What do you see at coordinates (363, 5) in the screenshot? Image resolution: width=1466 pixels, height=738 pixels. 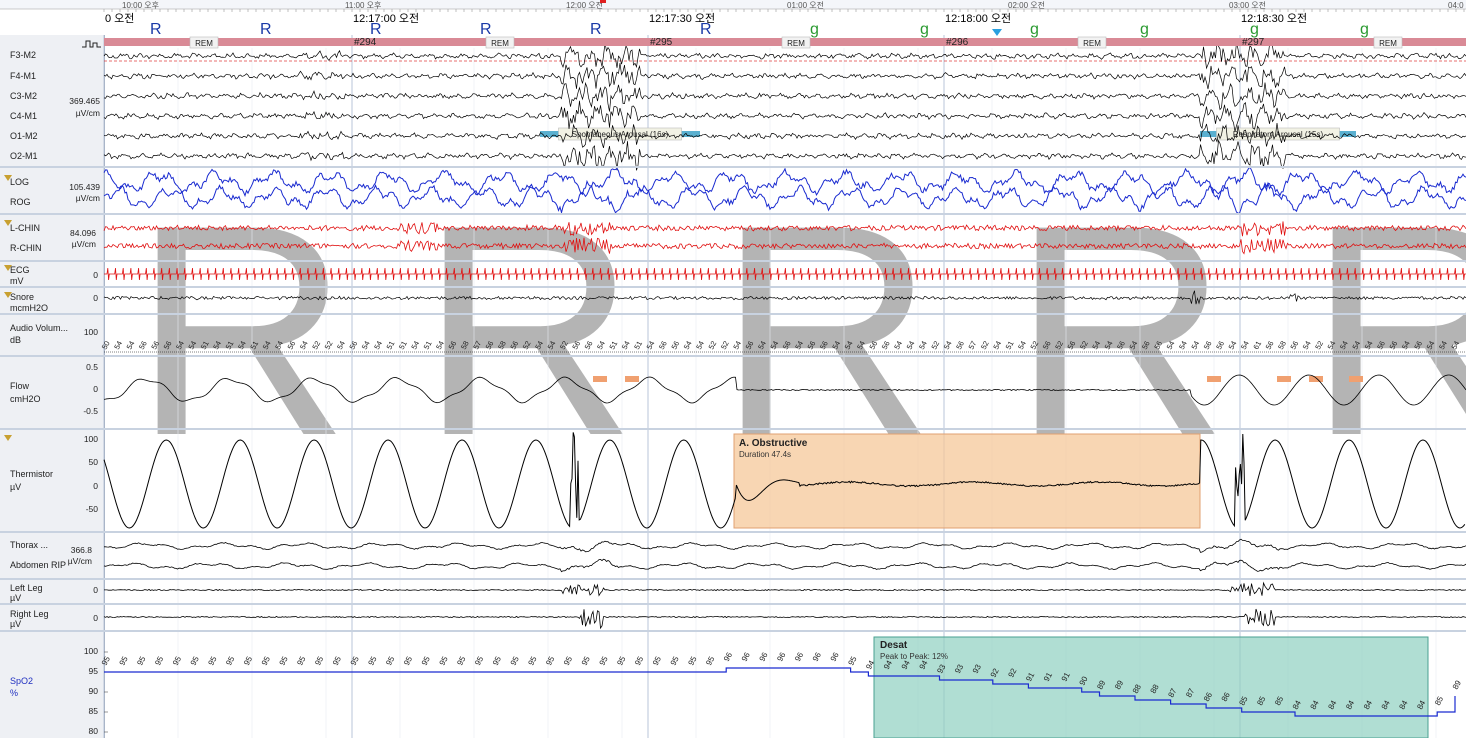 I see `fine-time-label: 11:00 오후` at bounding box center [363, 5].